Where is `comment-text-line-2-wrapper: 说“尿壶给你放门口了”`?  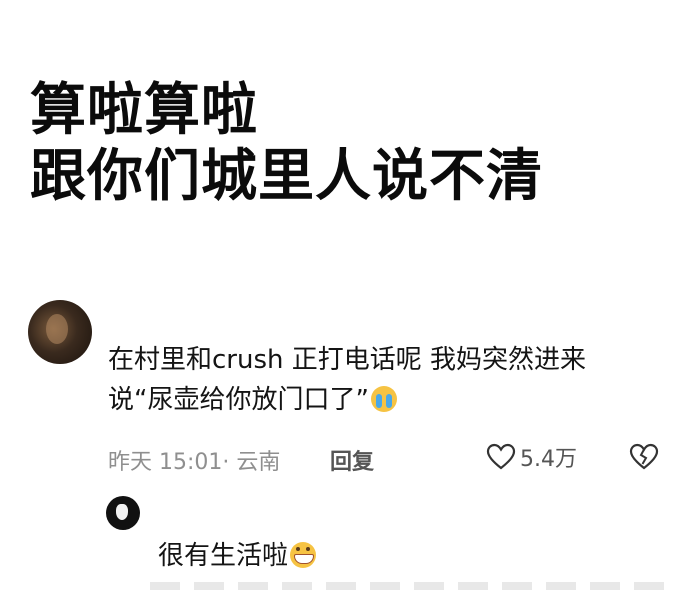 comment-text-line-2-wrapper: 说“尿壶给你放门口了” is located at coordinates (388, 400).